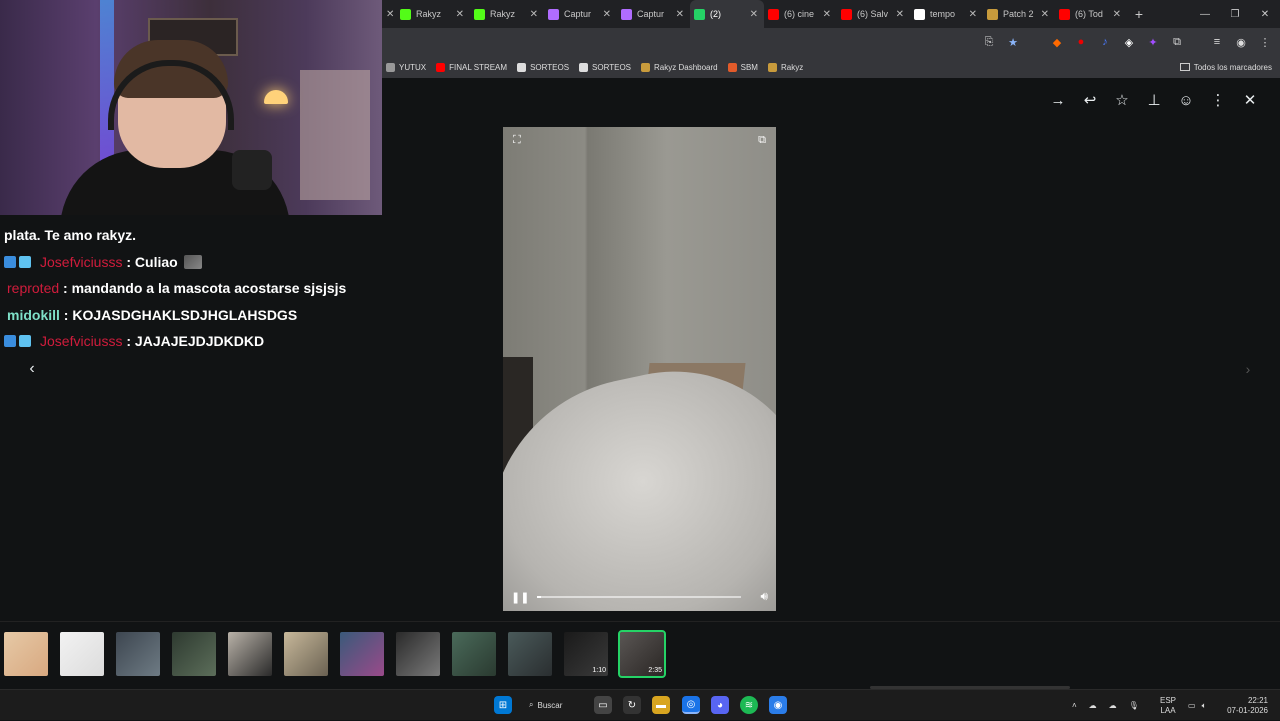 The width and height of the screenshot is (1280, 721). I want to click on fullscreen-icon: ⛶, so click(517, 140).